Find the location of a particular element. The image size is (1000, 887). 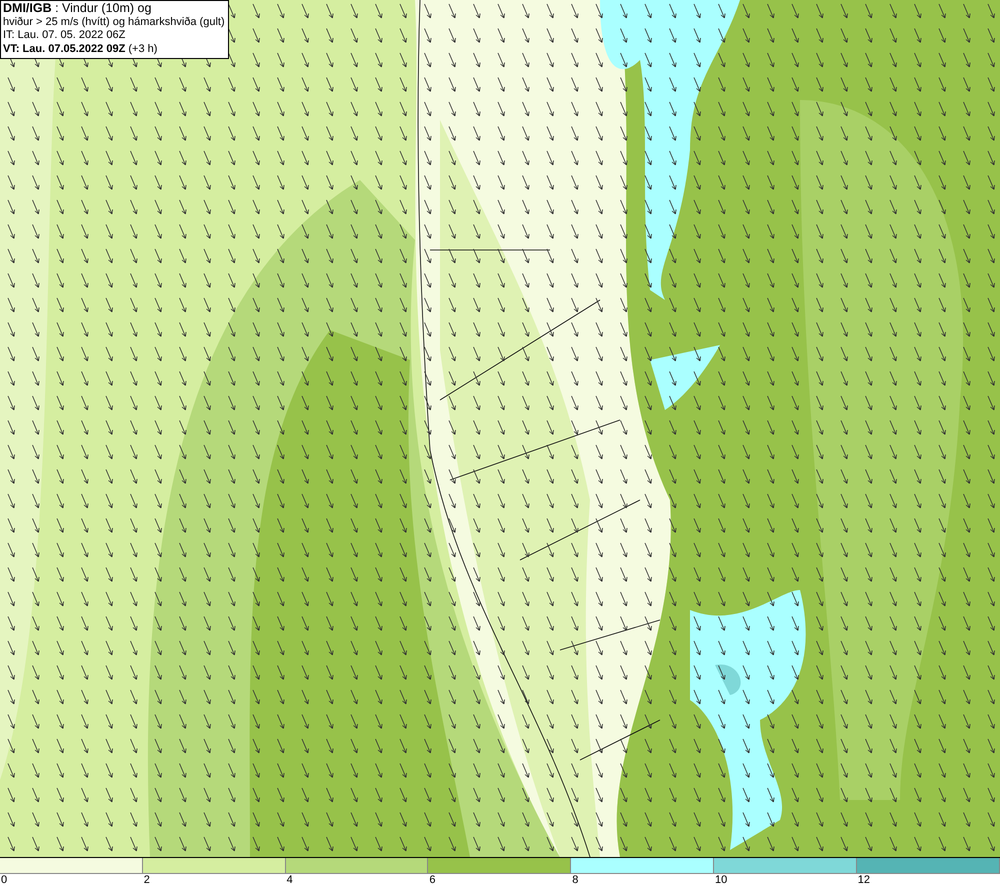

legend-tick-label: 2 is located at coordinates (147, 880).